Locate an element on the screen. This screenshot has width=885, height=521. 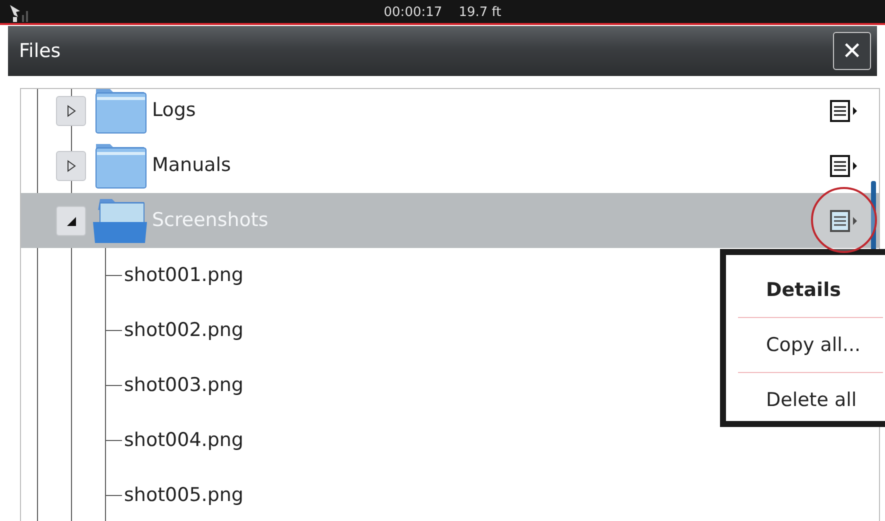
clock-time: 00:00:17 is located at coordinates (413, 12).